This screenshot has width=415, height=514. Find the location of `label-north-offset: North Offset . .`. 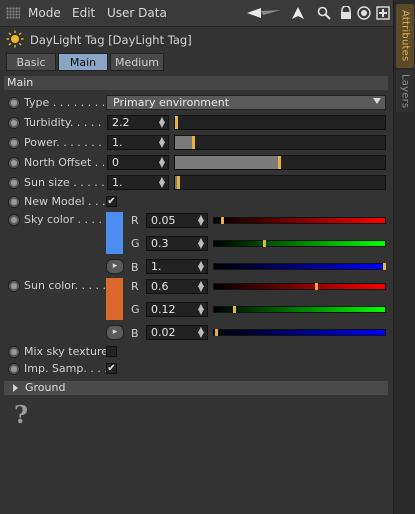

label-north-offset: North Offset . . is located at coordinates (65, 162).